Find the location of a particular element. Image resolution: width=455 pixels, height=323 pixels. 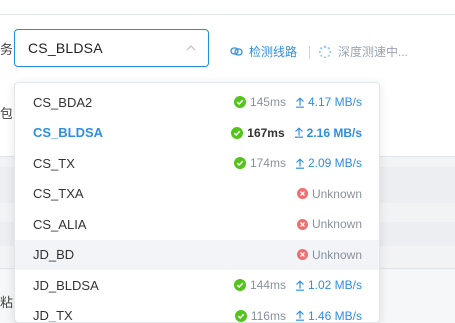

option-name: JD_BLDSA is located at coordinates (66, 285).